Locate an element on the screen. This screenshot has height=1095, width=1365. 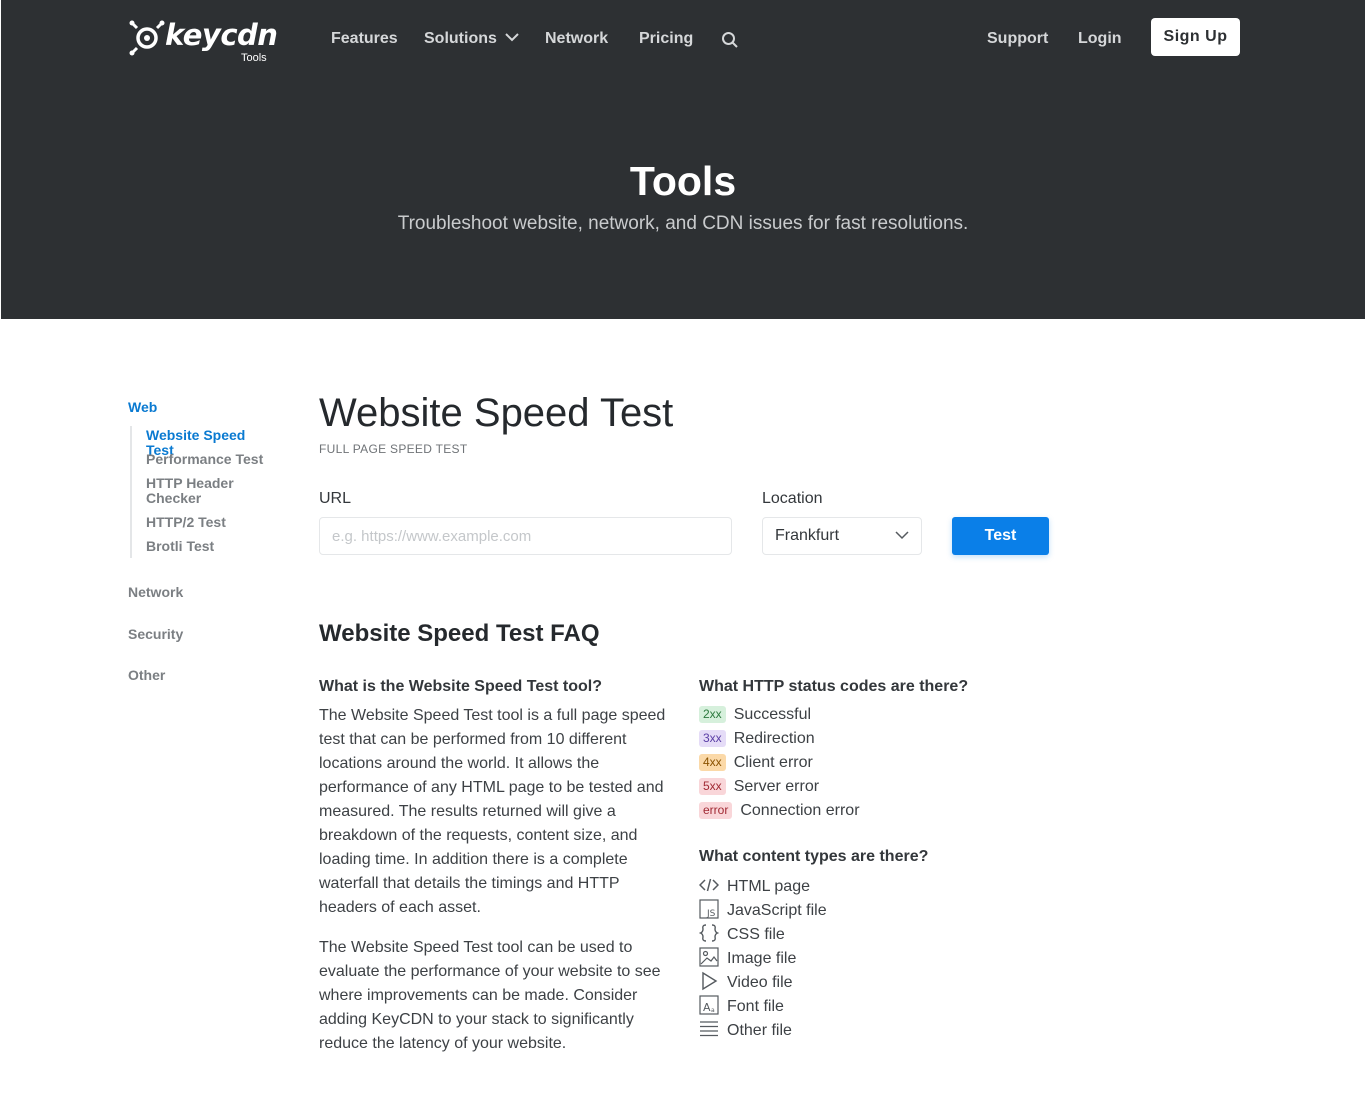
content-type-label: Image file is located at coordinates (762, 958).